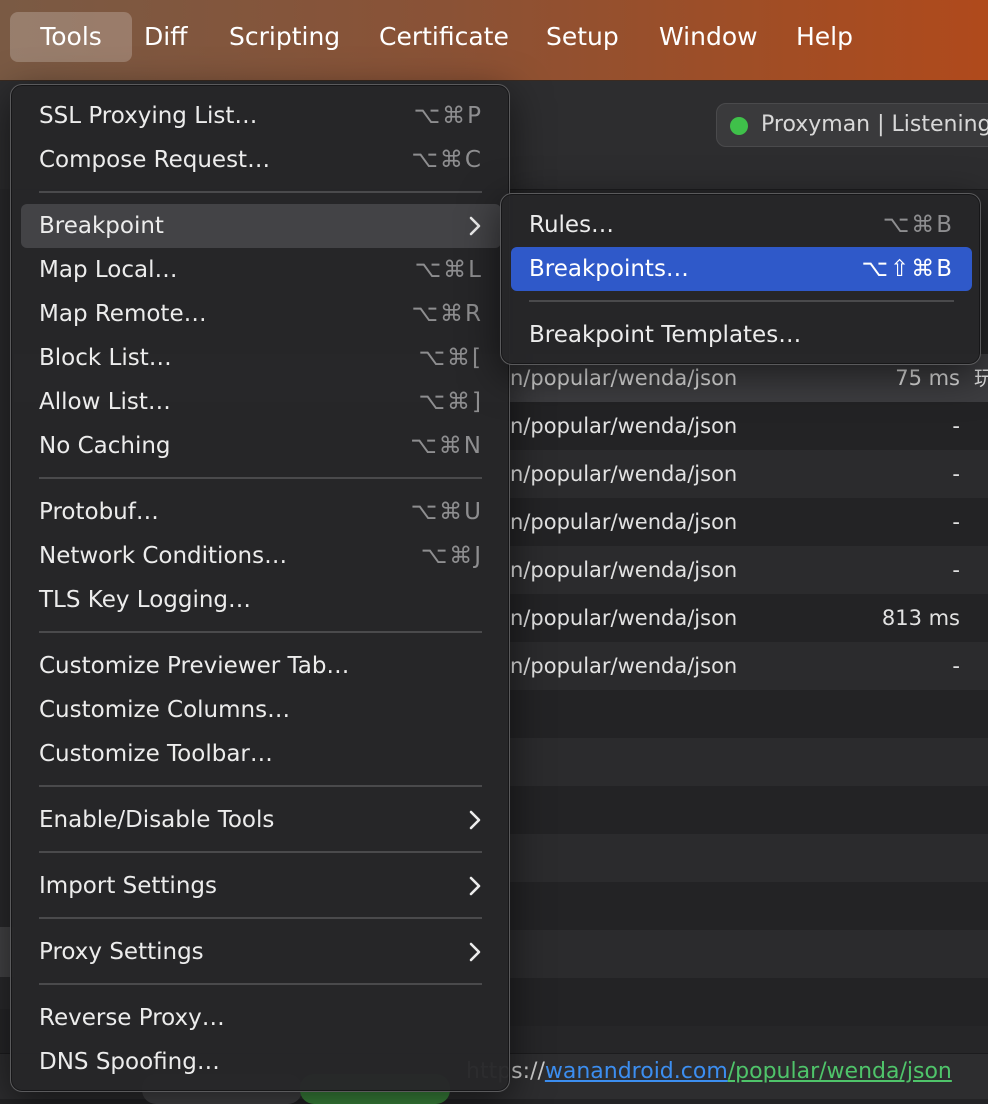  Describe the element at coordinates (261, 446) in the screenshot. I see `menu-item-no-caching: No Caching ⌥⌘N` at that location.